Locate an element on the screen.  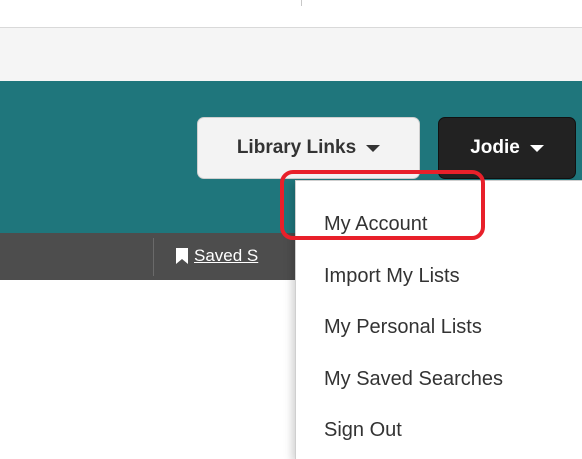
menu-item-my-saved-searches: My Saved Searches is located at coordinates (413, 379).